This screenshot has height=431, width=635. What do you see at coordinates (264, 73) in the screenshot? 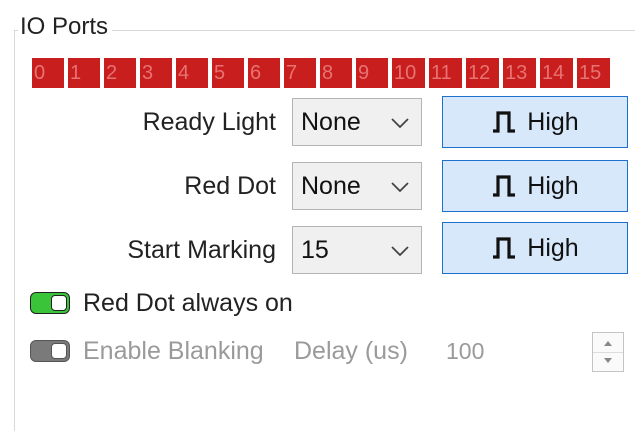
I see `port-6: 6` at bounding box center [264, 73].